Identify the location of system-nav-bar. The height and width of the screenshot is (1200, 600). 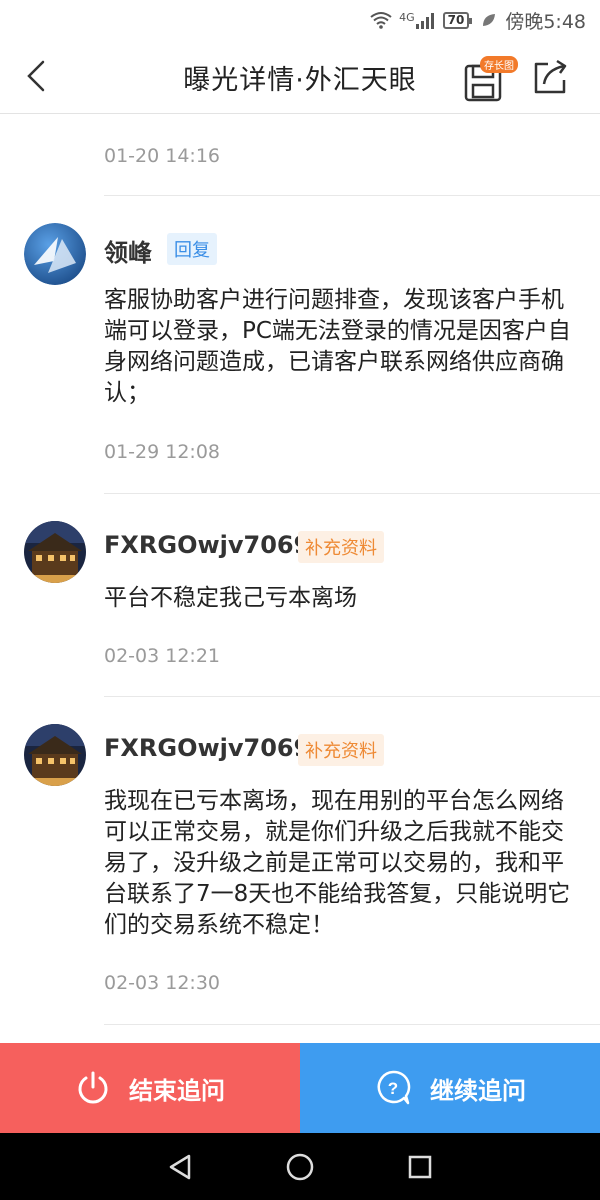
(300, 1166).